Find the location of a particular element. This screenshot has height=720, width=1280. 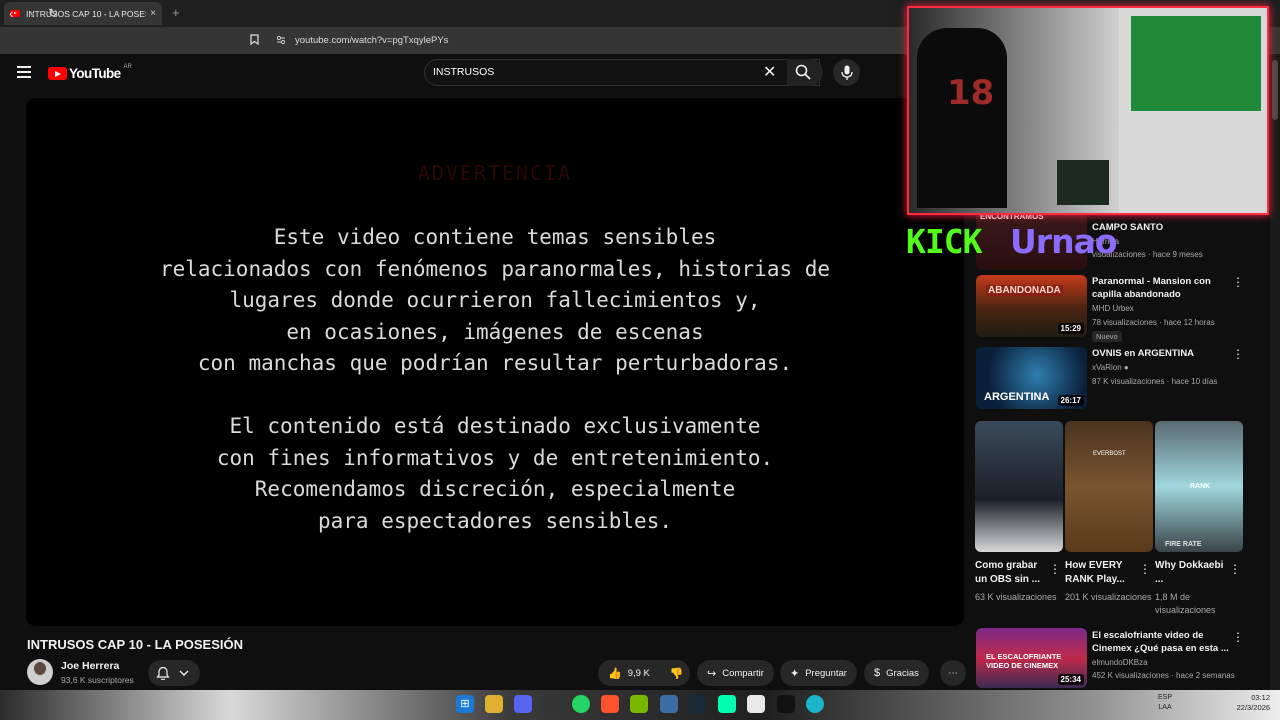

browser-tab: INTRUSOS CAP 10 - LA POSESIÓN × is located at coordinates (83, 13).